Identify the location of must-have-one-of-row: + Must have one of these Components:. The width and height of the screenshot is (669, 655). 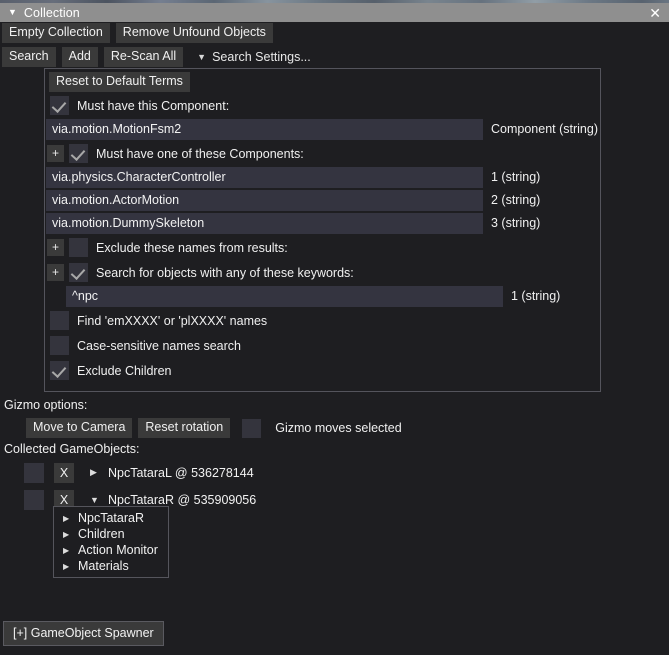
(322, 153).